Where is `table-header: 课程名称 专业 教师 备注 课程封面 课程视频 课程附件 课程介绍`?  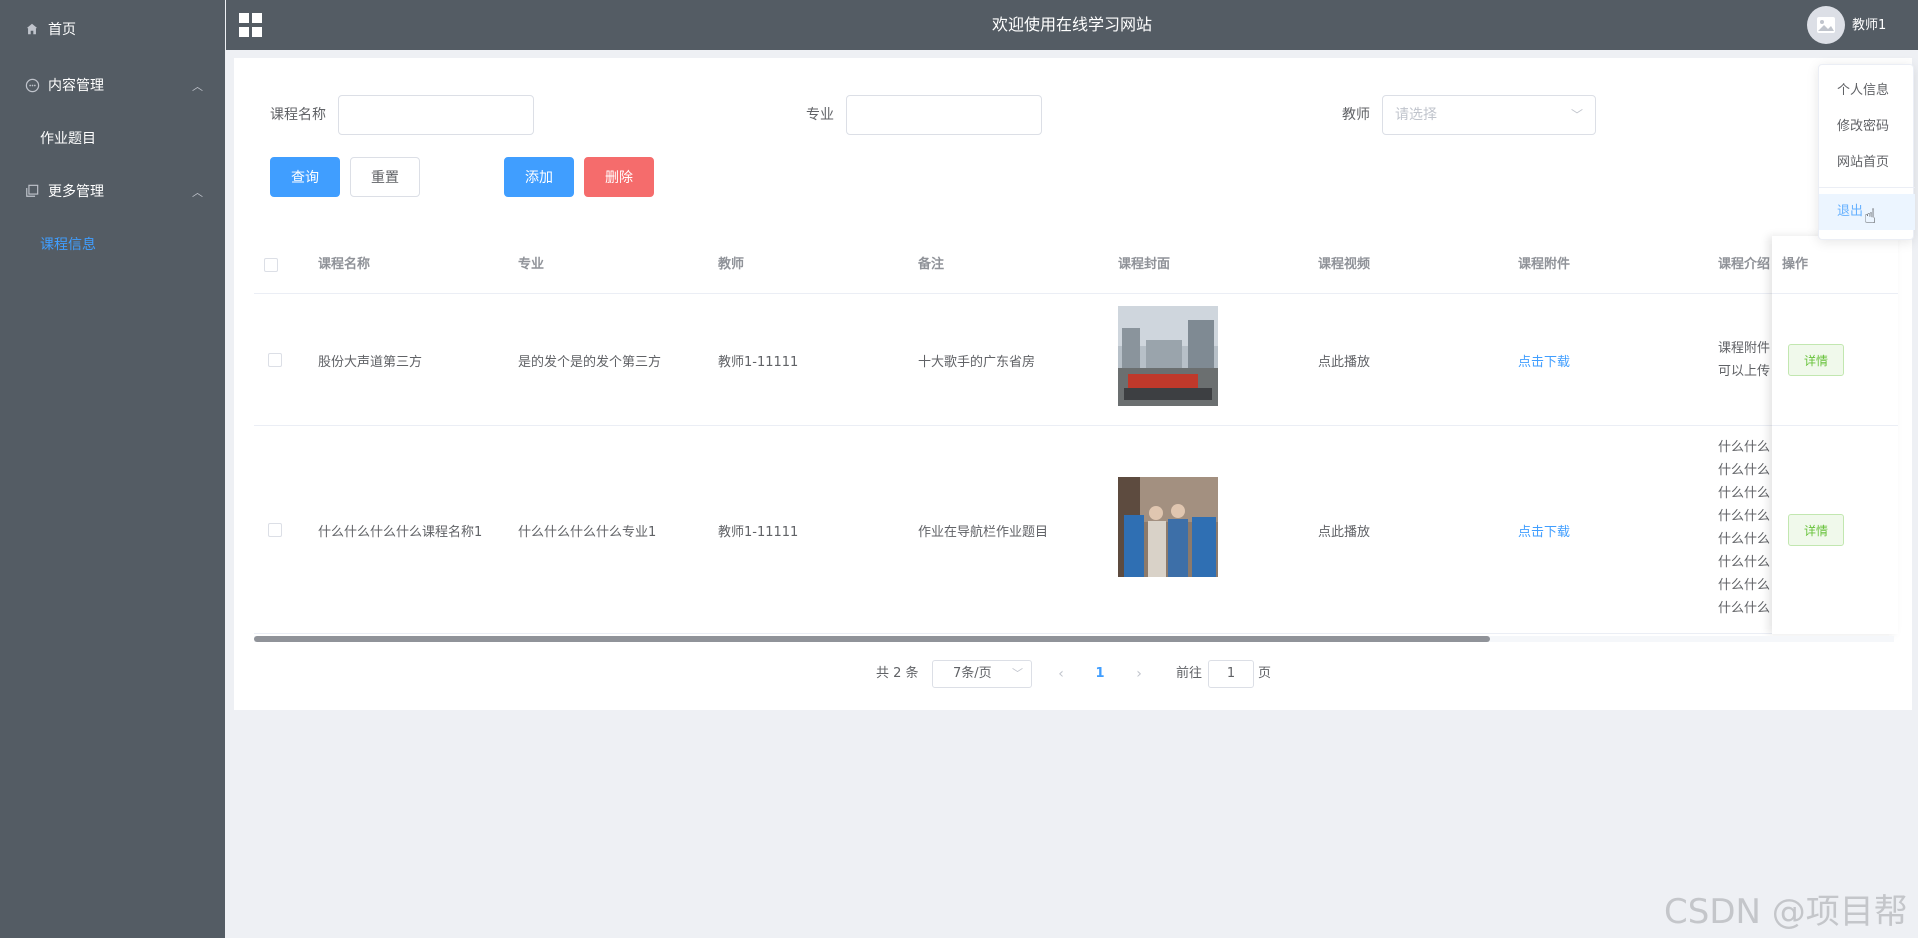 table-header: 课程名称 专业 教师 备注 课程封面 课程视频 课程附件 课程介绍 is located at coordinates (1074, 265).